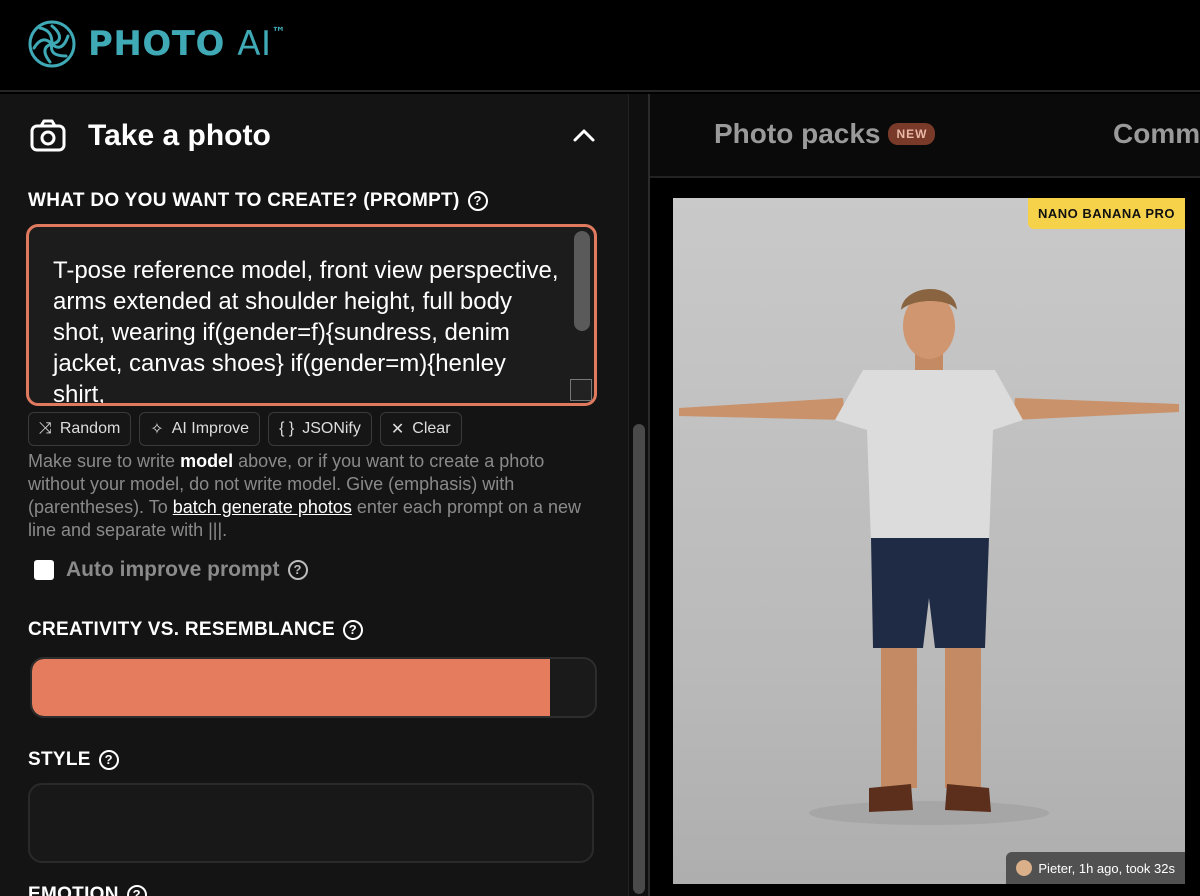  I want to click on prompt-label: WHAT DO YOU WANT TO CREATE? (PROMPT) ?, so click(258, 201).